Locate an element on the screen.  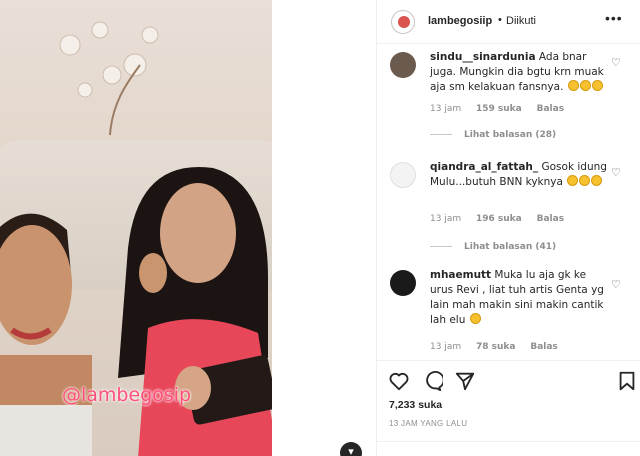
account-avatar is located at coordinates (403, 22).